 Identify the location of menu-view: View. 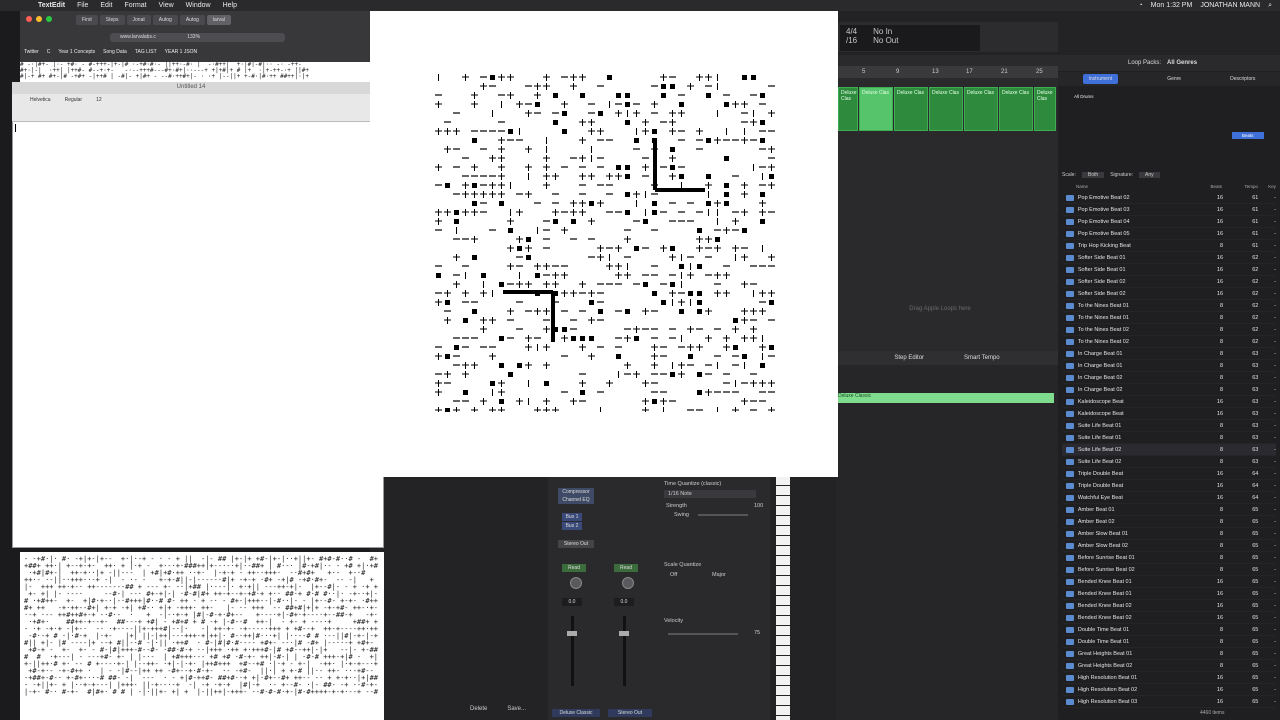
(166, 5).